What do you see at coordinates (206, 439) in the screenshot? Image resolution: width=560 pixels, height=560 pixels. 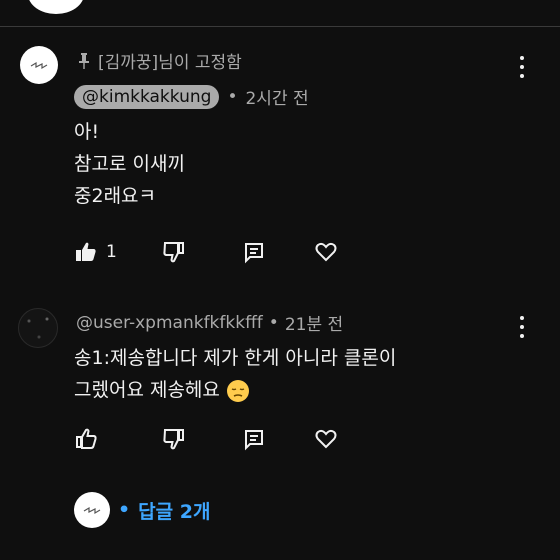 I see `reply-actions` at bounding box center [206, 439].